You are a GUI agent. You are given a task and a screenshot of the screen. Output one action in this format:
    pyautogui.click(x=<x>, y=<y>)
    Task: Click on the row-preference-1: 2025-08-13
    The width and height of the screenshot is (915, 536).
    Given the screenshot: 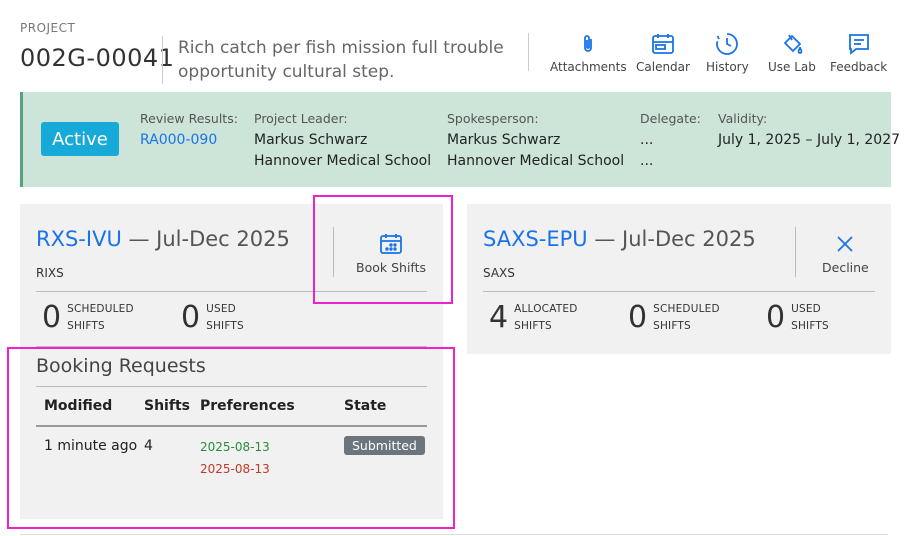 What is the action you would take?
    pyautogui.click(x=235, y=447)
    